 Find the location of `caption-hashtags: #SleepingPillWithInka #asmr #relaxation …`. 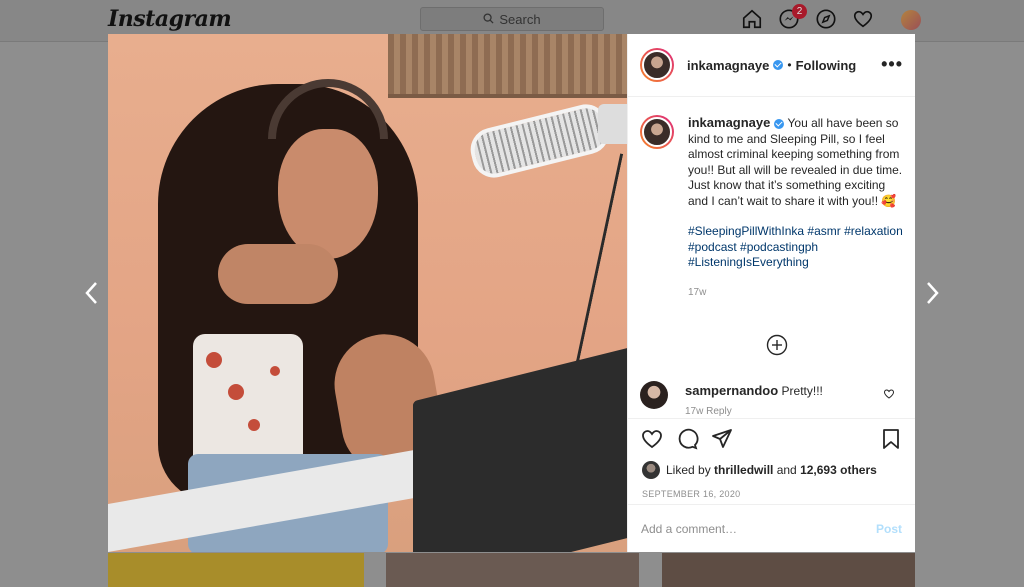

caption-hashtags: #SleepingPillWithInka #asmr #relaxation … is located at coordinates (795, 247).